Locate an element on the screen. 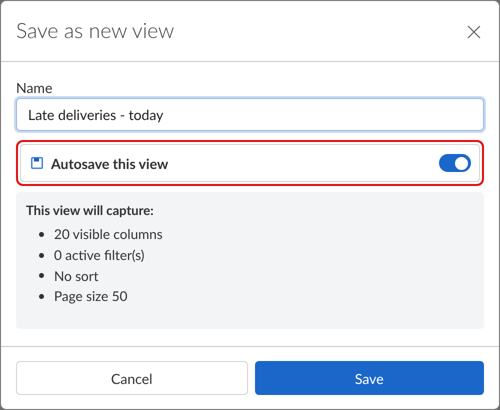 Image resolution: width=500 pixels, height=410 pixels. summary-item: 20 visible columns is located at coordinates (108, 234).